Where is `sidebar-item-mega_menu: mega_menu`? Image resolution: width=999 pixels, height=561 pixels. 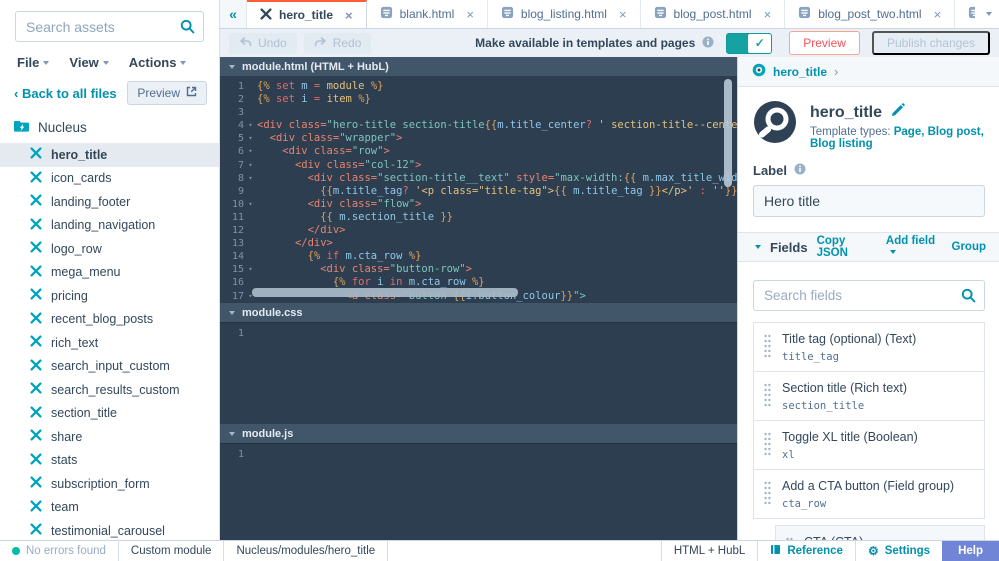 sidebar-item-mega_menu: mega_menu is located at coordinates (109, 273).